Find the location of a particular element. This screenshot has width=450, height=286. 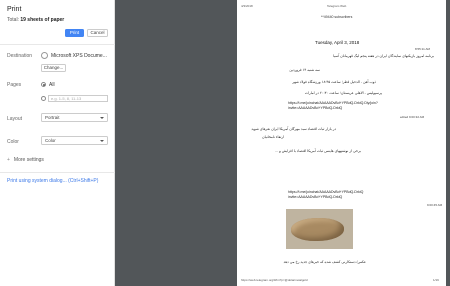

color-select-value: Color is located at coordinates (50, 140).